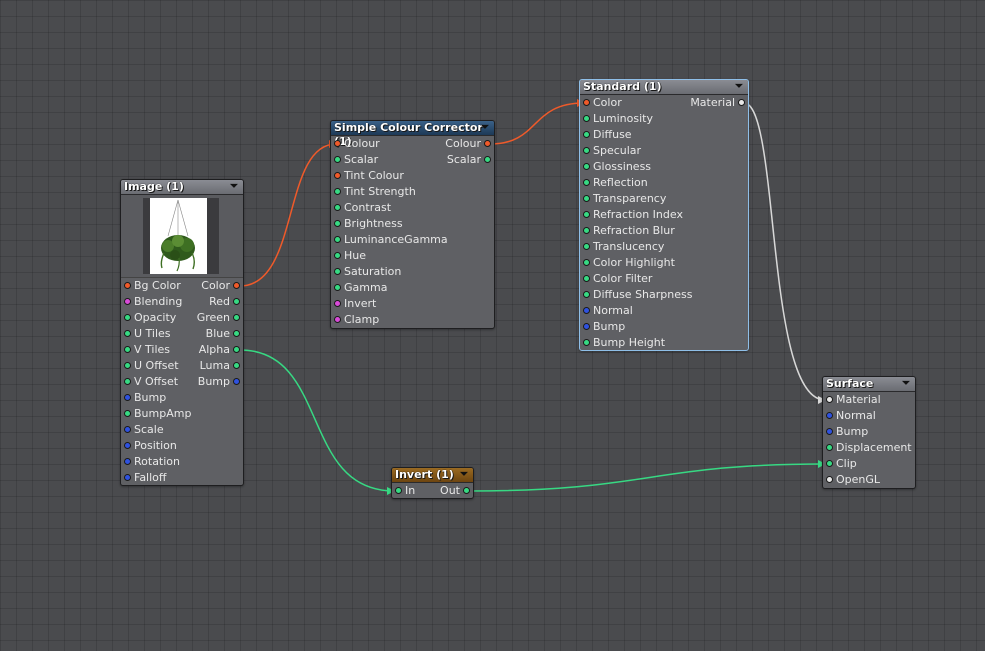 Image resolution: width=985 pixels, height=651 pixels. What do you see at coordinates (586, 246) in the screenshot?
I see `translucency-input-pin` at bounding box center [586, 246].